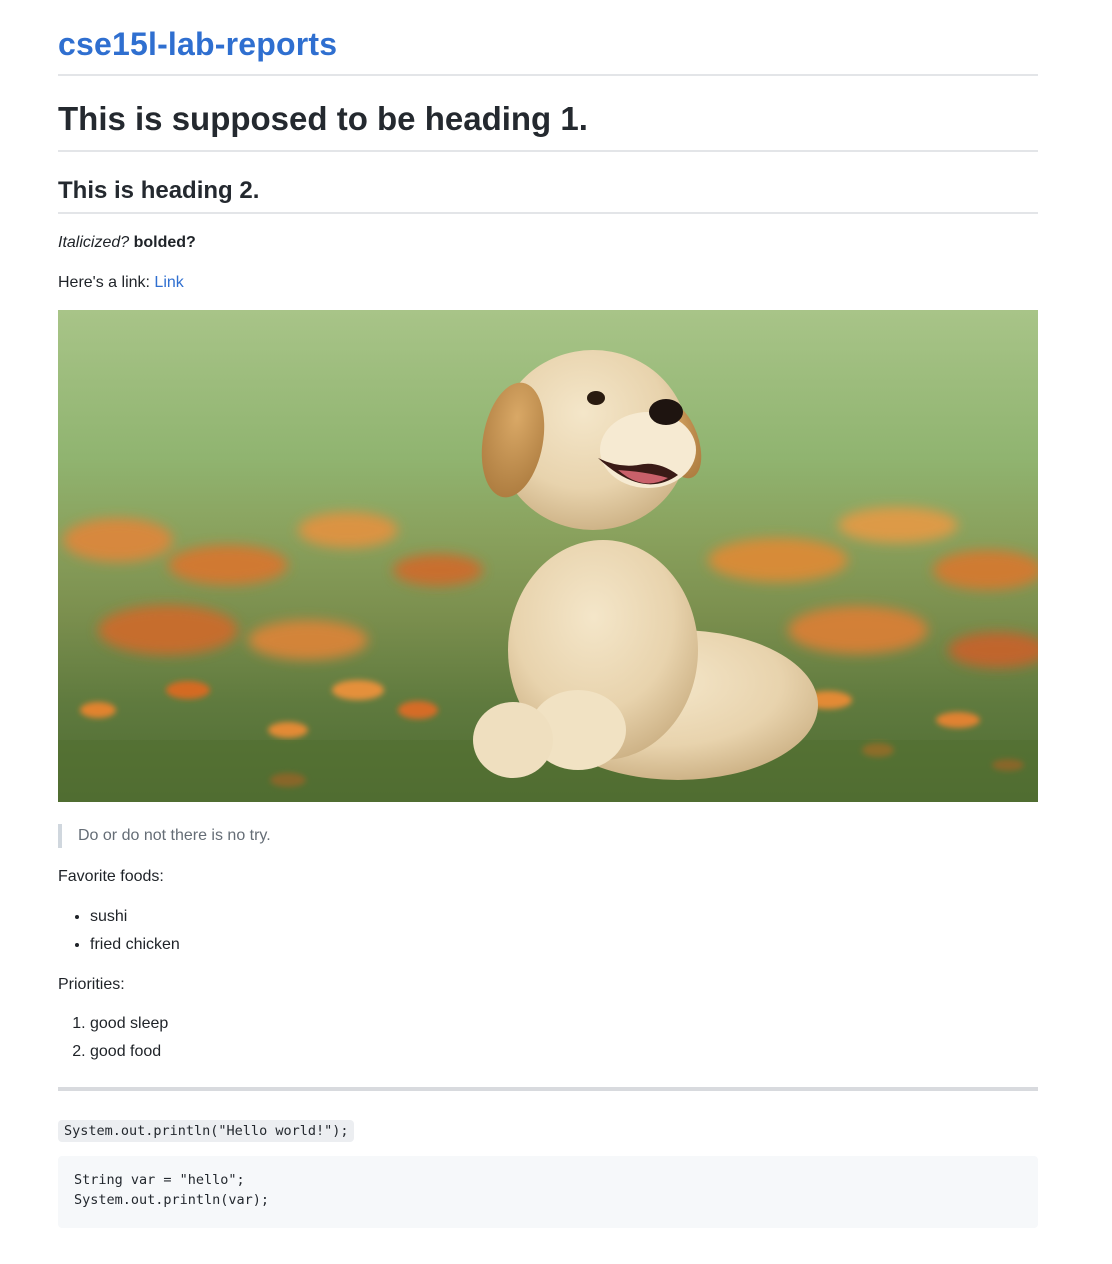  I want to click on link-prefix: Here's a link:, so click(106, 282).